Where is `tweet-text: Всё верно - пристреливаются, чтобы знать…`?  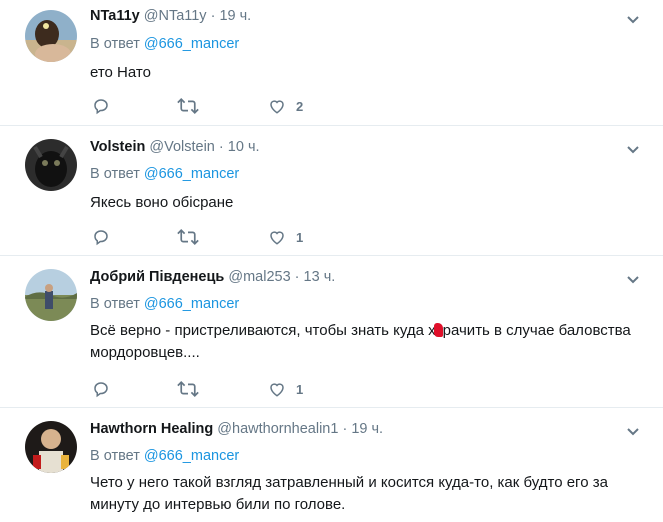
tweet-text: Всё верно - пристреливаются, чтобы знать… is located at coordinates (370, 342).